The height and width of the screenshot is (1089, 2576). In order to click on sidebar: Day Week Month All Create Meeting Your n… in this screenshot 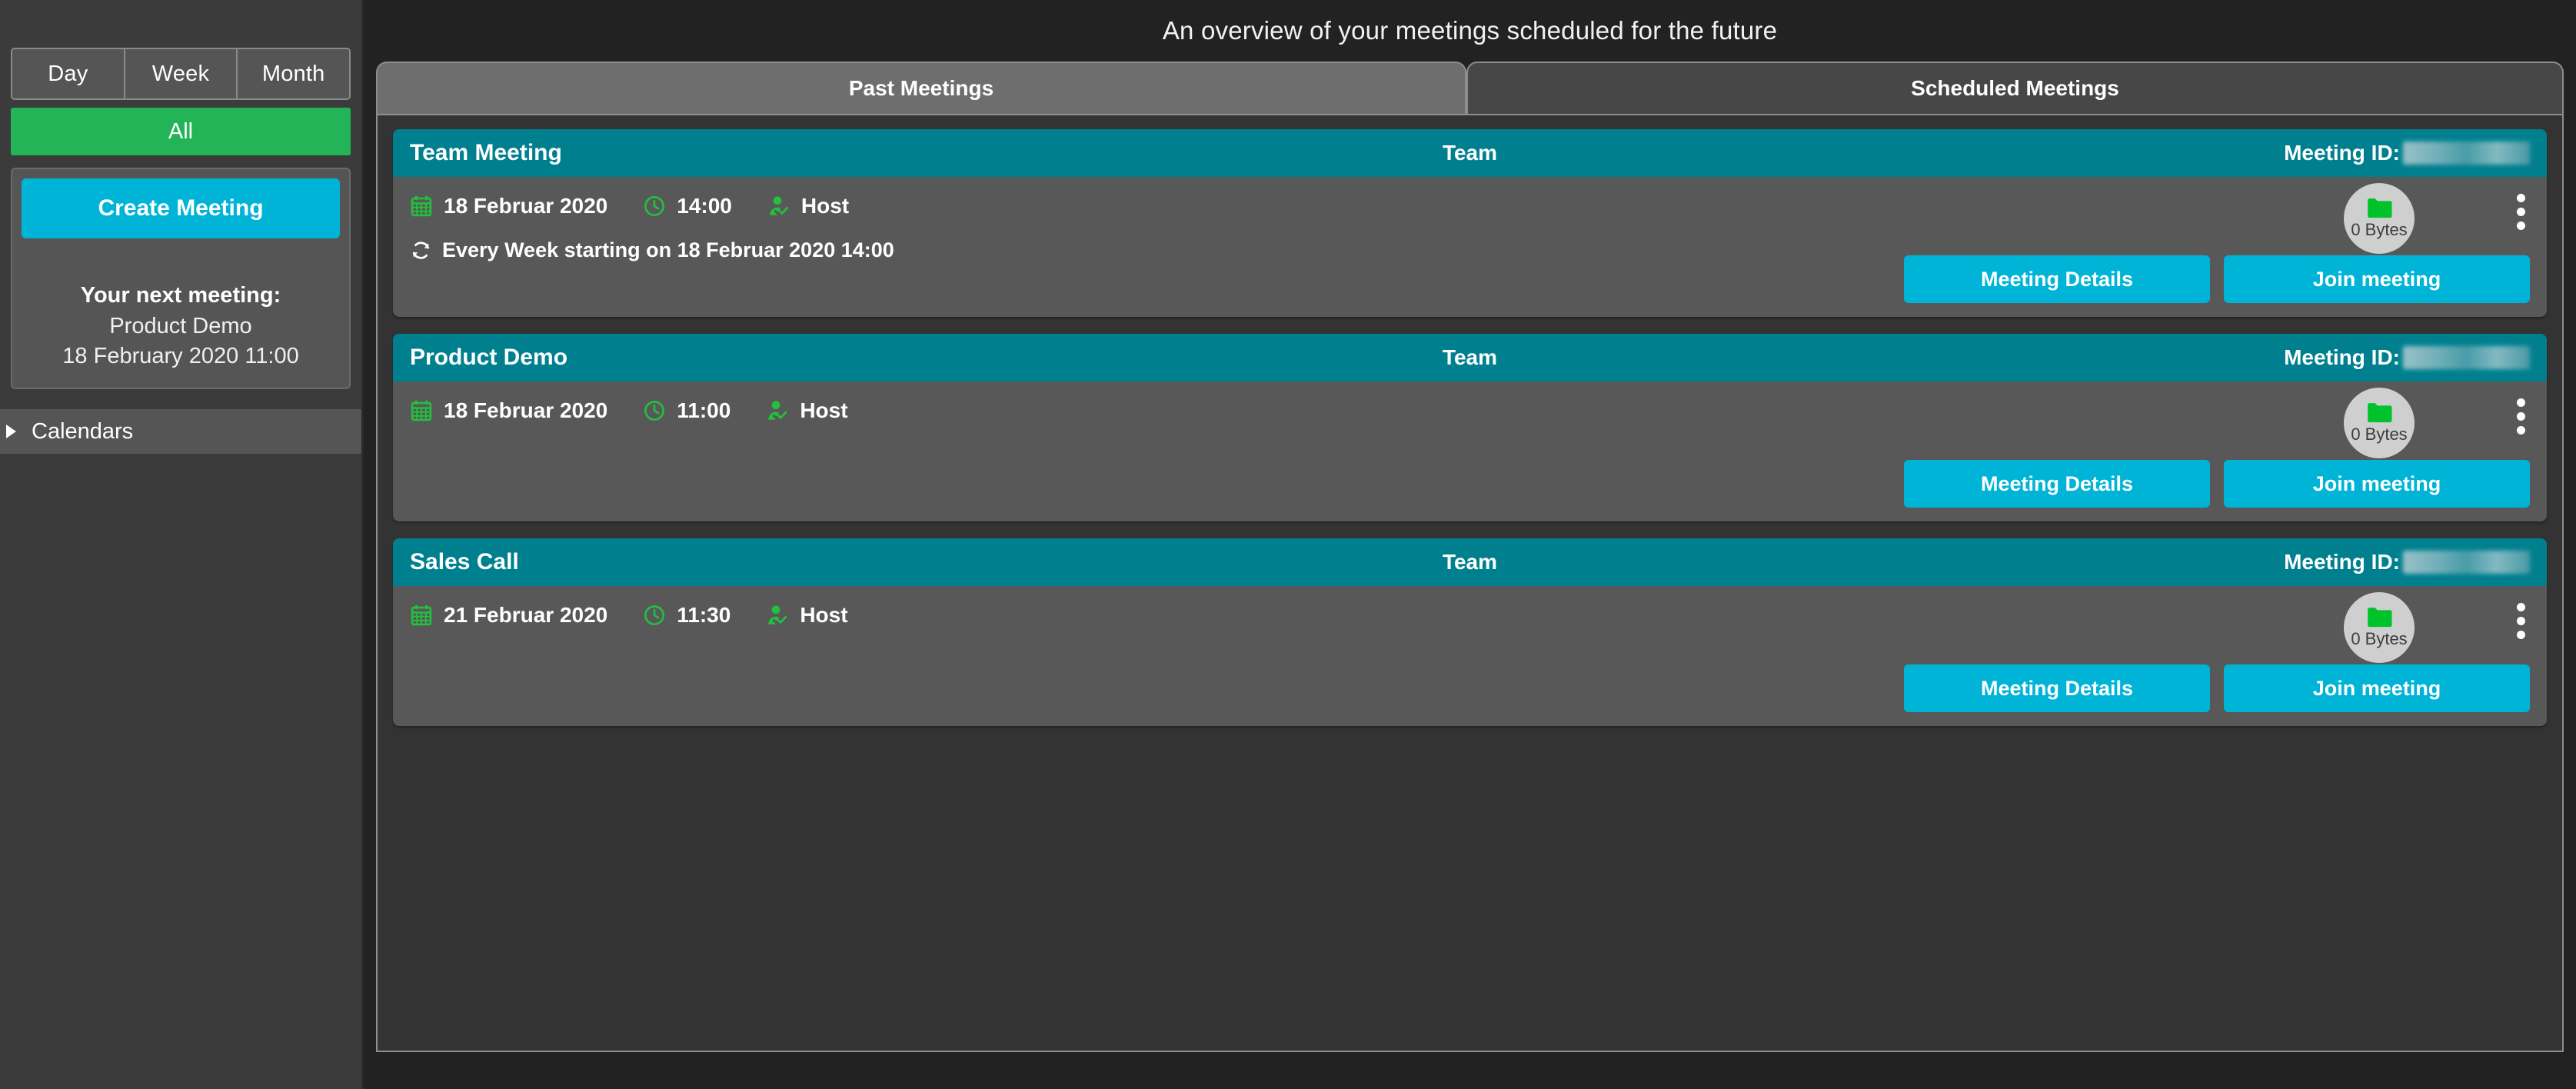, I will do `click(182, 544)`.